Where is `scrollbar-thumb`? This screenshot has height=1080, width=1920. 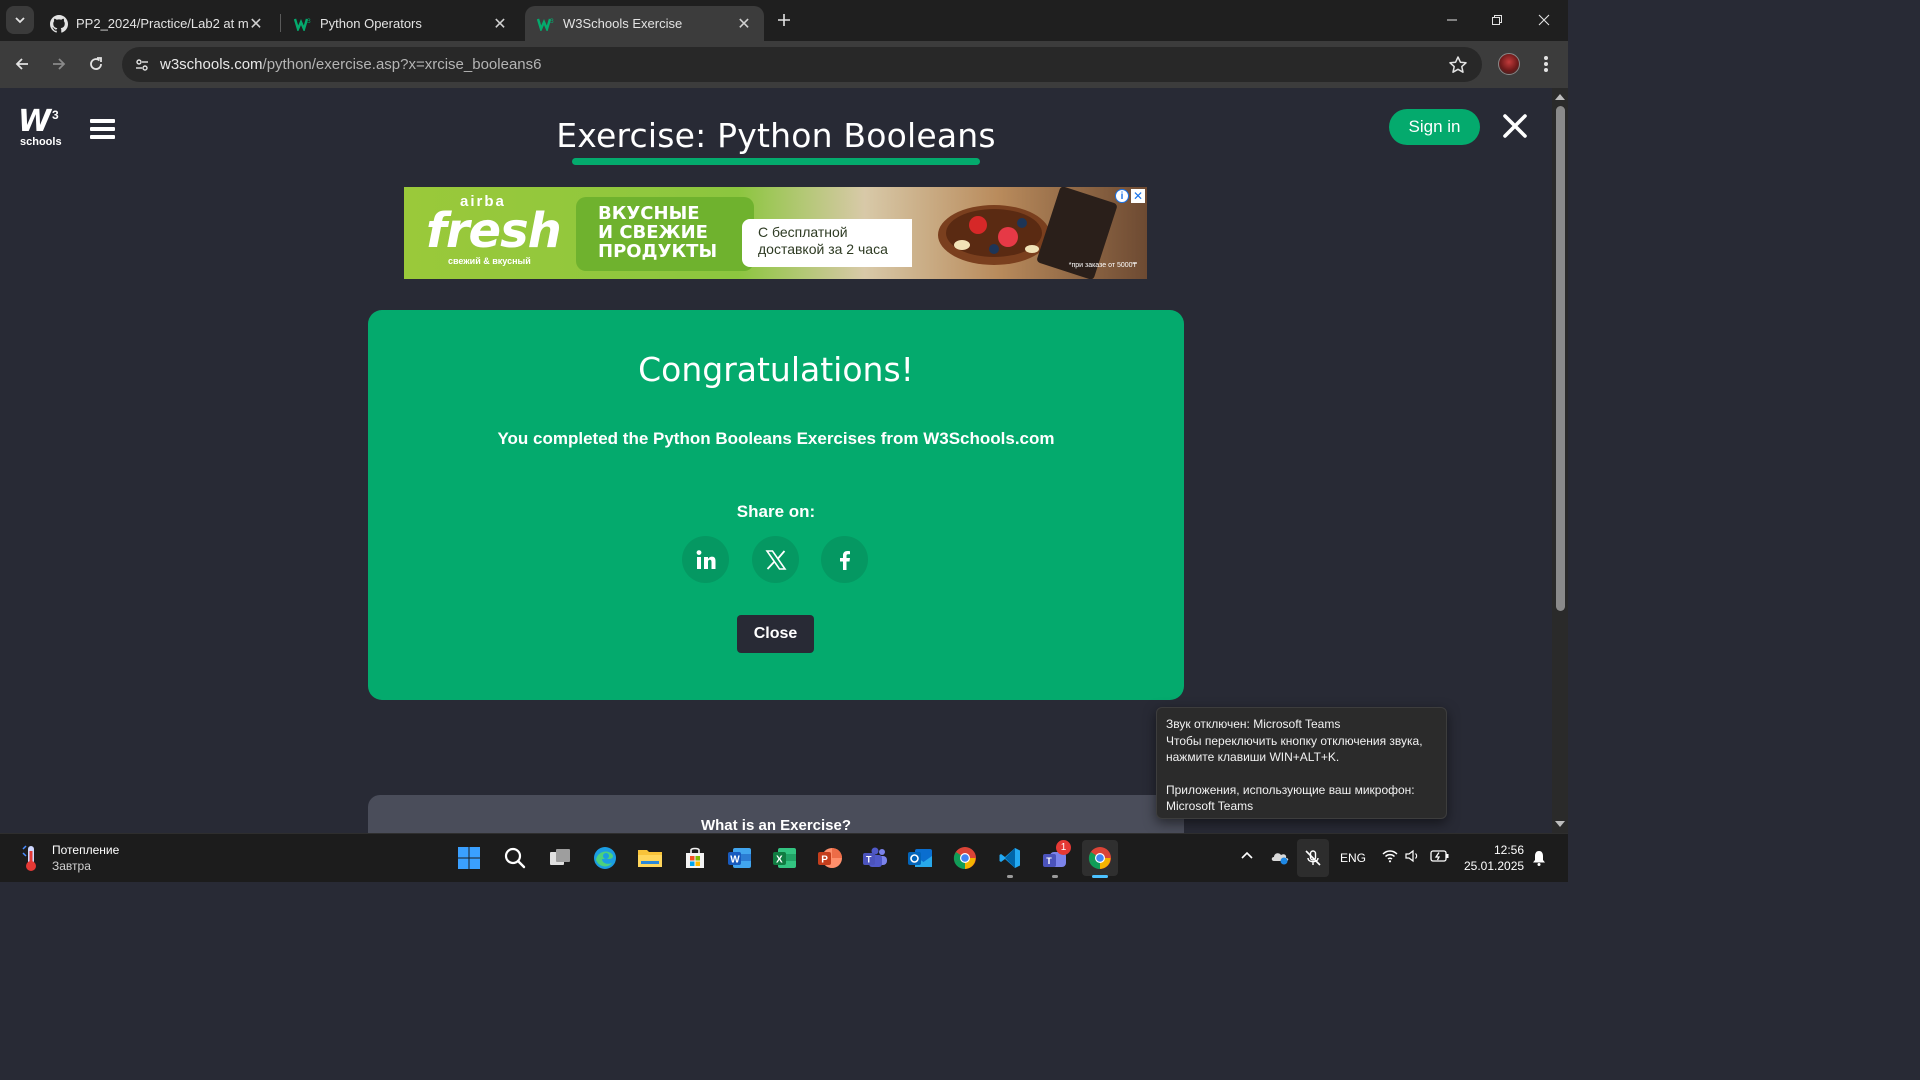
scrollbar-thumb is located at coordinates (1560, 358).